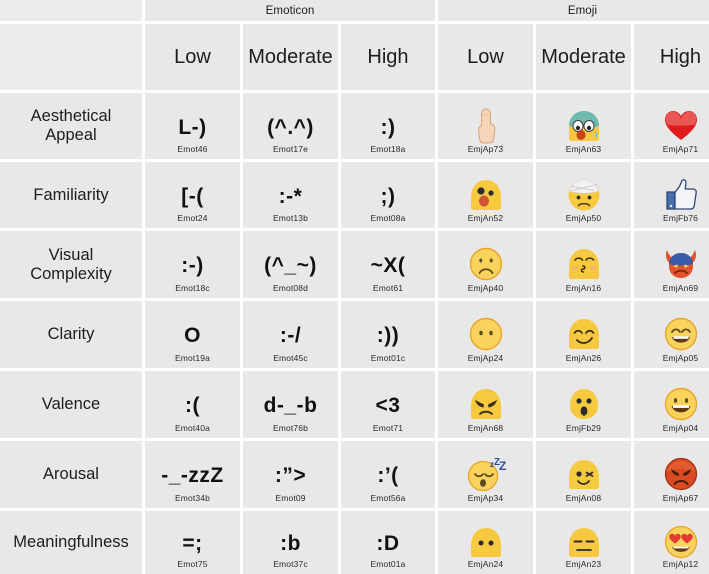 Image resolution: width=709 pixels, height=574 pixels. What do you see at coordinates (680, 358) in the screenshot?
I see `stimulus-code: EmjAp05` at bounding box center [680, 358].